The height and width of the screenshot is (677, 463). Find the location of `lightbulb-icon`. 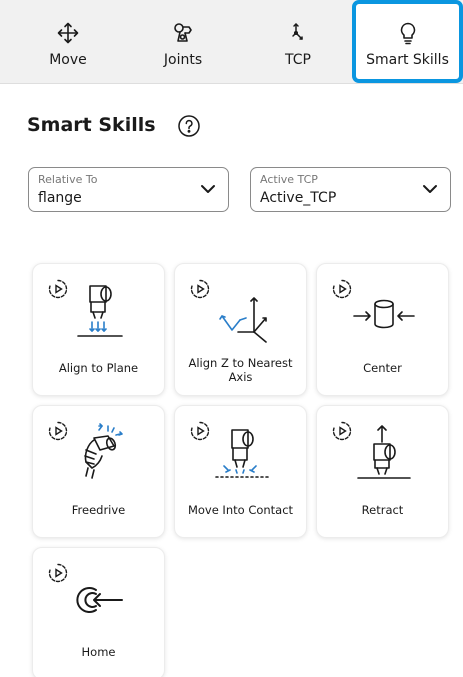

lightbulb-icon is located at coordinates (408, 33).